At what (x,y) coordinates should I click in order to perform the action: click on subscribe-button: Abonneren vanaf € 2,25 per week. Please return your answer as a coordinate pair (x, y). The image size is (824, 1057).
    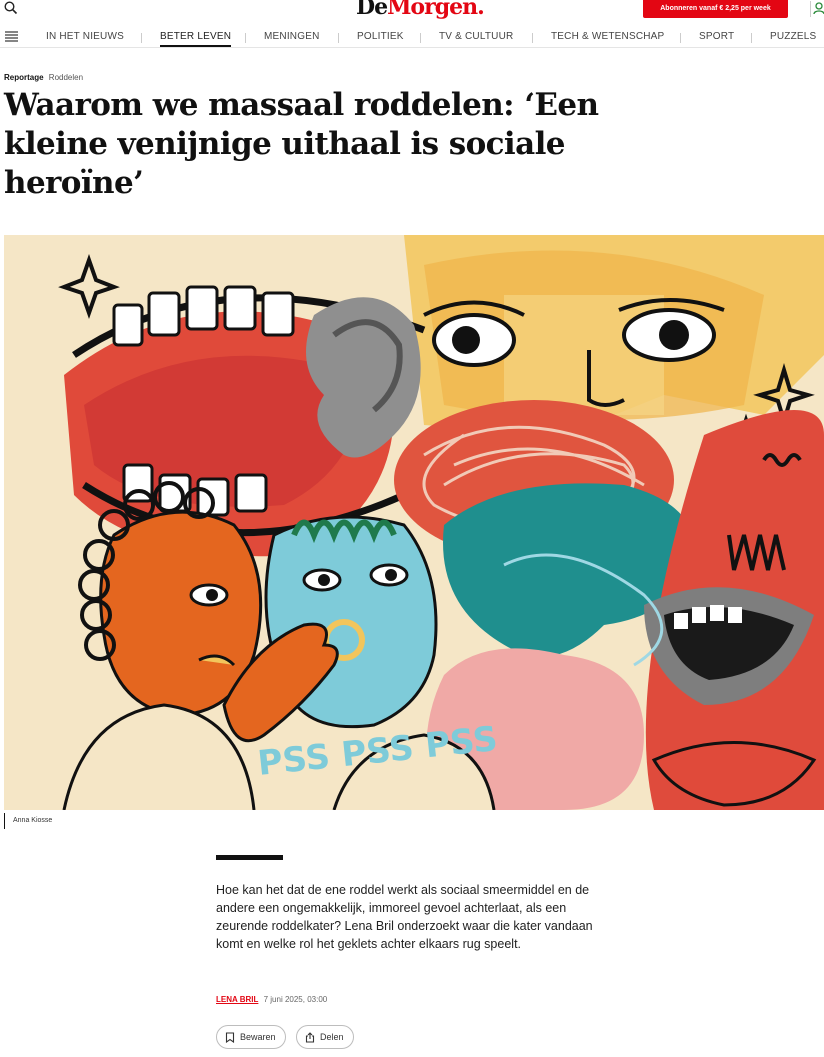
    Looking at the image, I should click on (715, 9).